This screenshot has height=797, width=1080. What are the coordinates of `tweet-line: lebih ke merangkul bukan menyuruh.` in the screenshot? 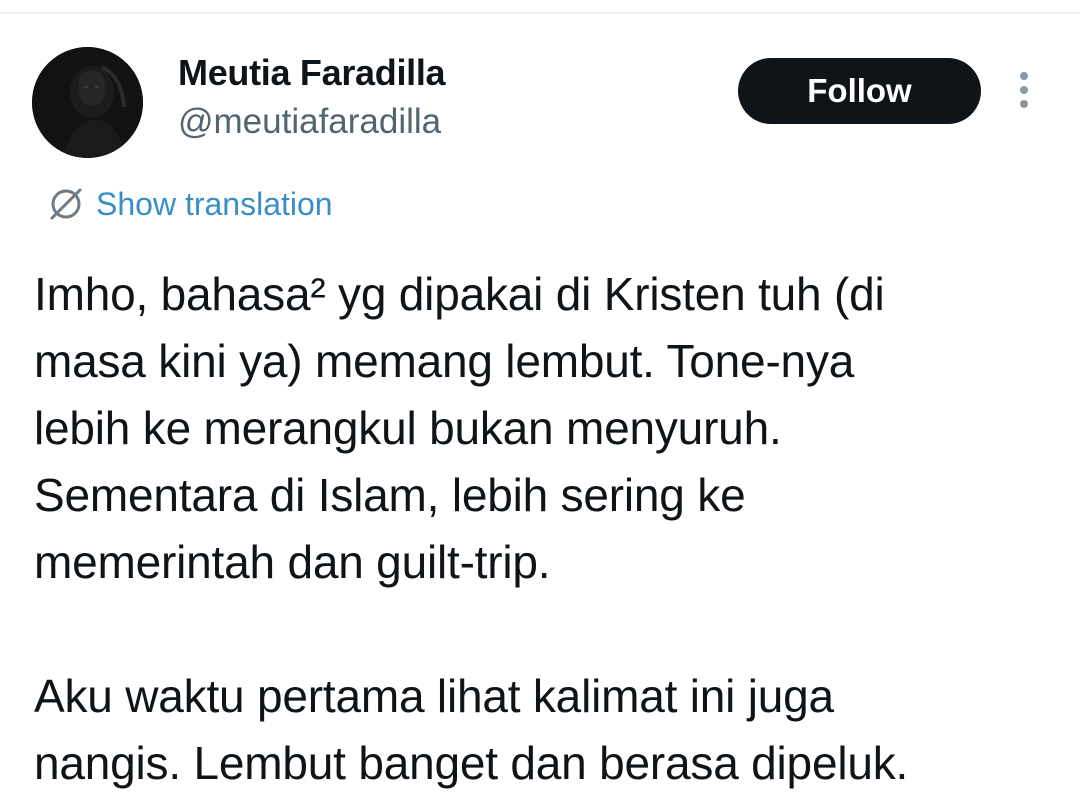 It's located at (408, 428).